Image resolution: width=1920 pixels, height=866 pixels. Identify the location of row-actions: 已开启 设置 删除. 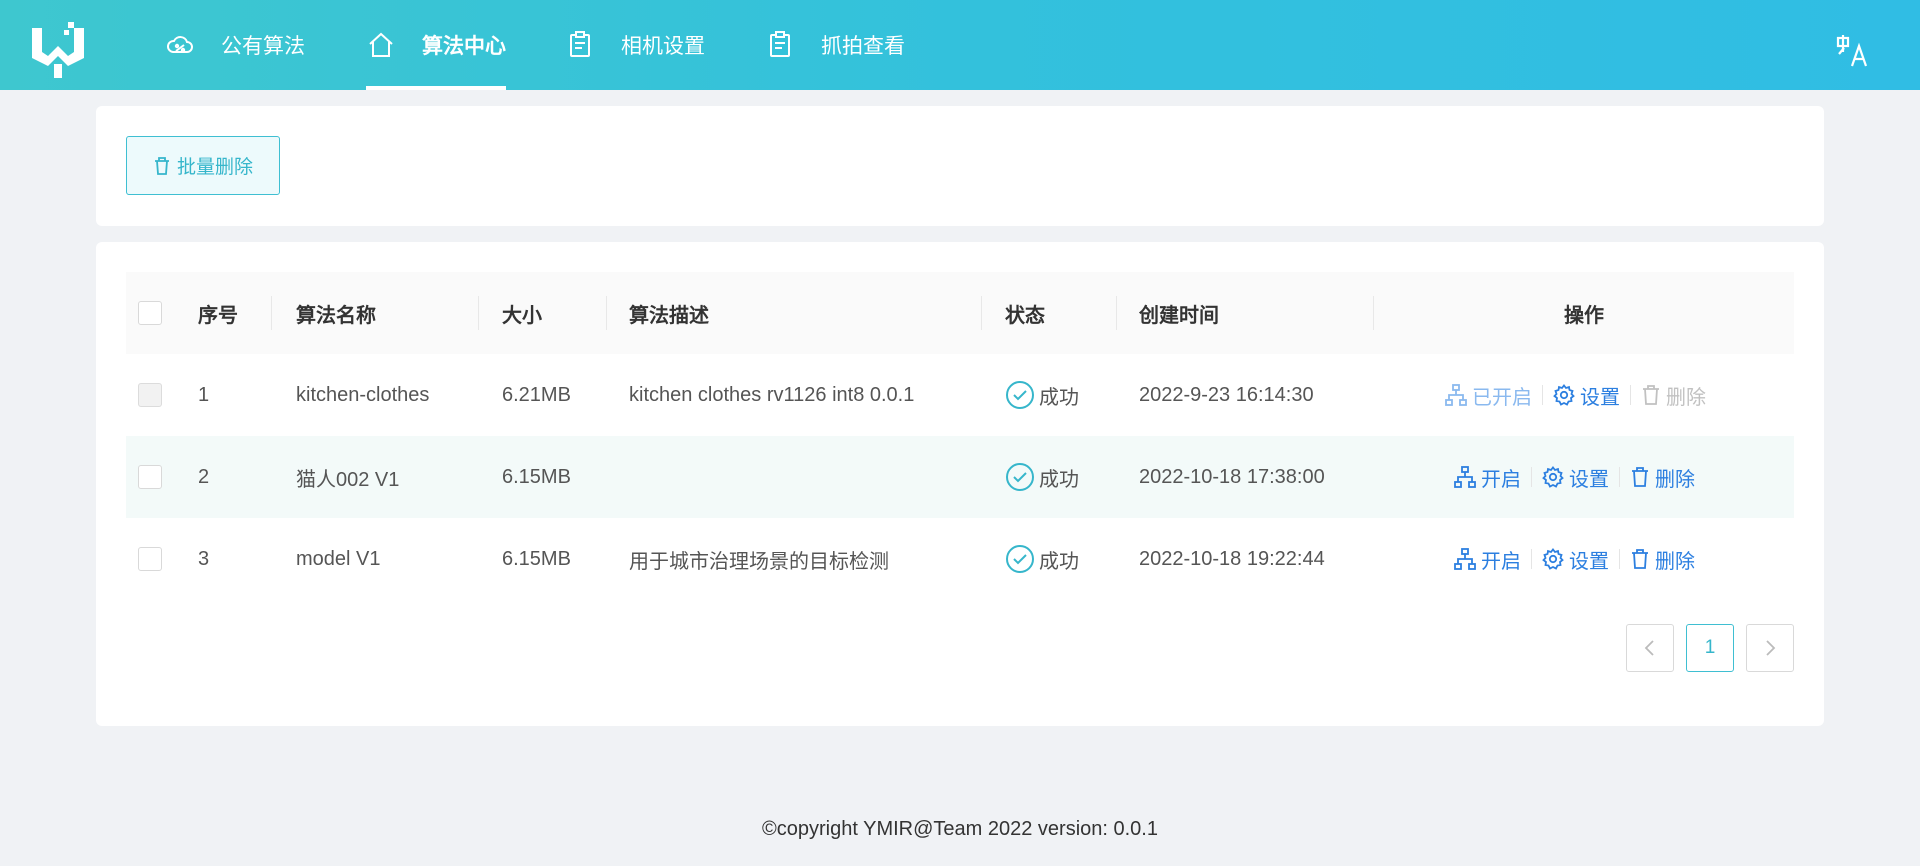
(1575, 395).